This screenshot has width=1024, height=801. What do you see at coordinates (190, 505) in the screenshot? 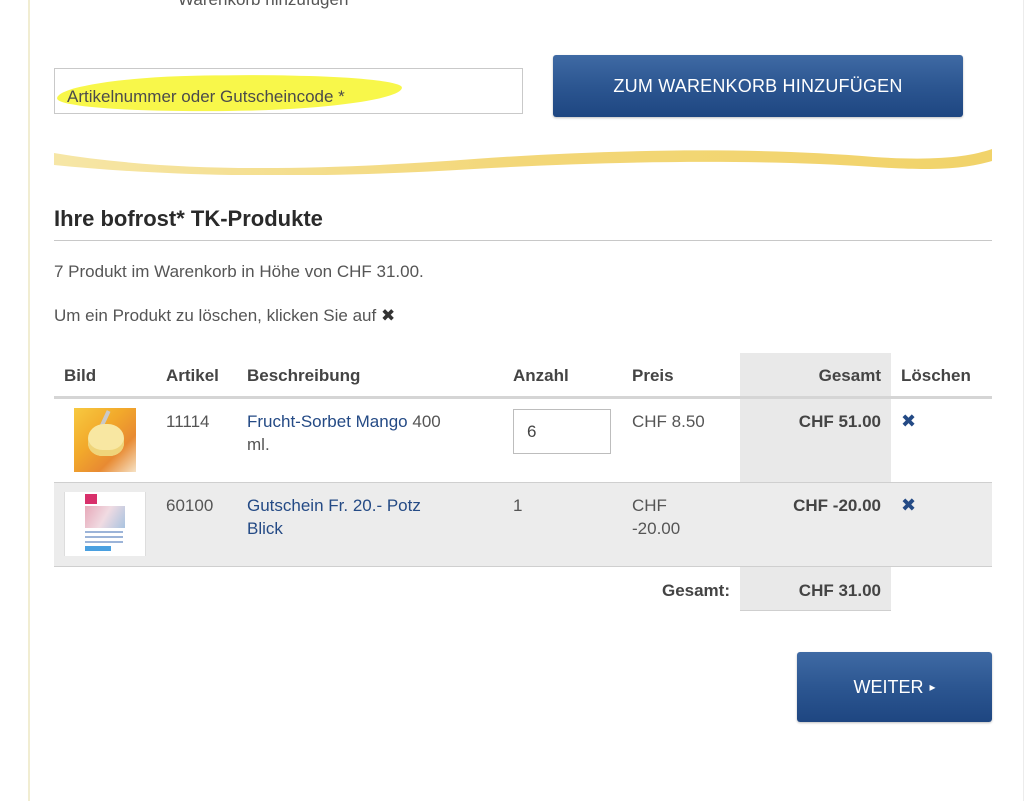
I see `row2-artikel: 60100` at bounding box center [190, 505].